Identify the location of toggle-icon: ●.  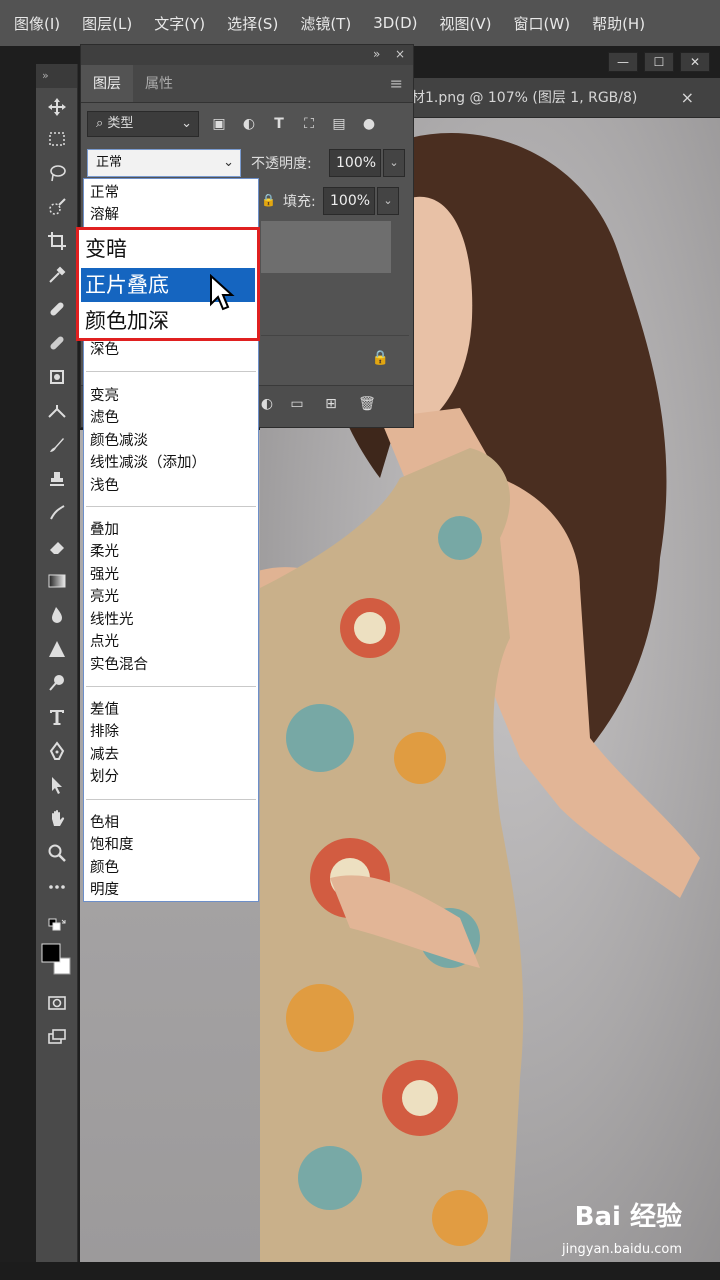
(369, 124).